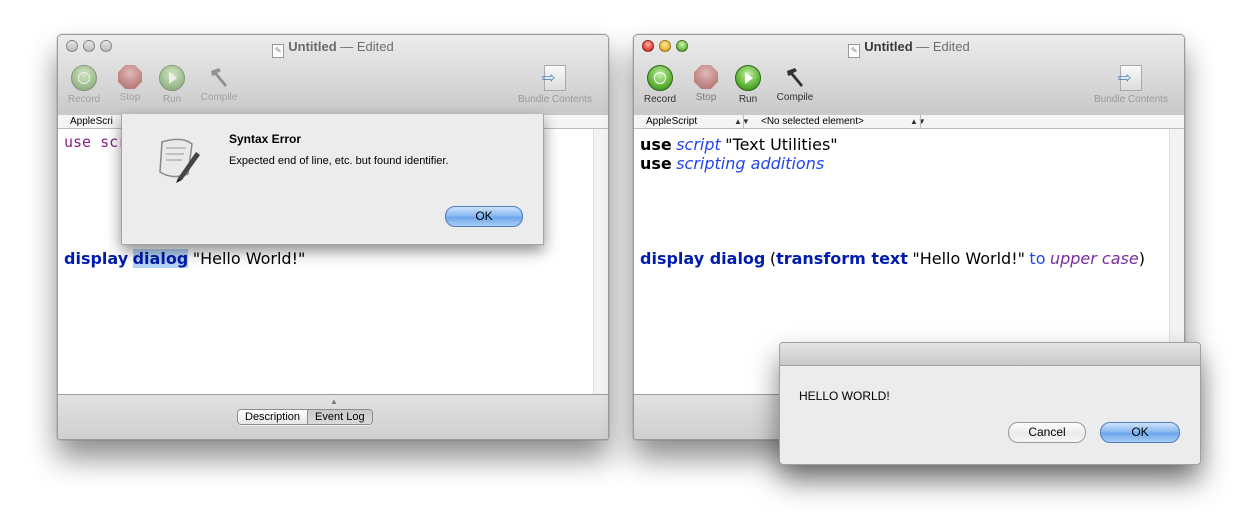  I want to click on view-segmented-control: Description Event Log, so click(305, 417).